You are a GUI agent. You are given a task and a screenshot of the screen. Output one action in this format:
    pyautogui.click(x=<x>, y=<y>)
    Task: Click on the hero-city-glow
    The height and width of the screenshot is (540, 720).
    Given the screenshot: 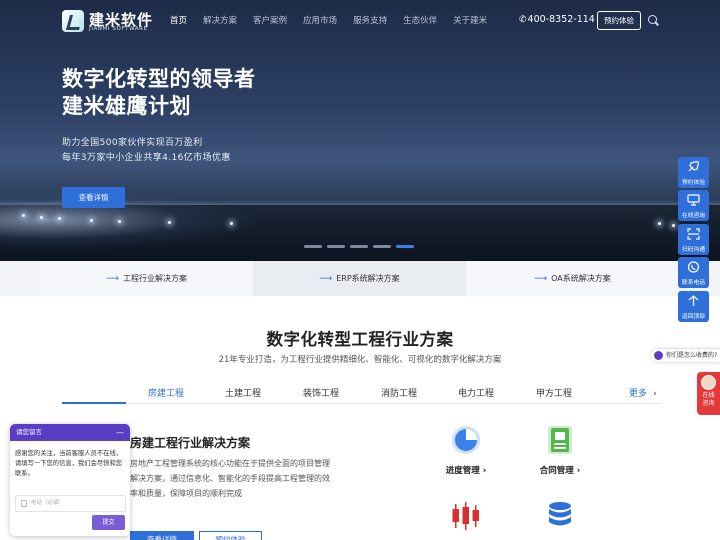 What is the action you would take?
    pyautogui.click(x=130, y=220)
    